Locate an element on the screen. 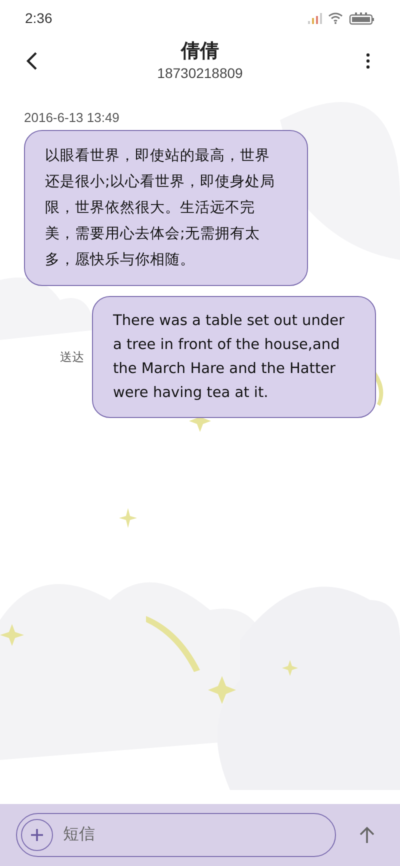 This screenshot has height=866, width=400. add-button is located at coordinates (37, 835).